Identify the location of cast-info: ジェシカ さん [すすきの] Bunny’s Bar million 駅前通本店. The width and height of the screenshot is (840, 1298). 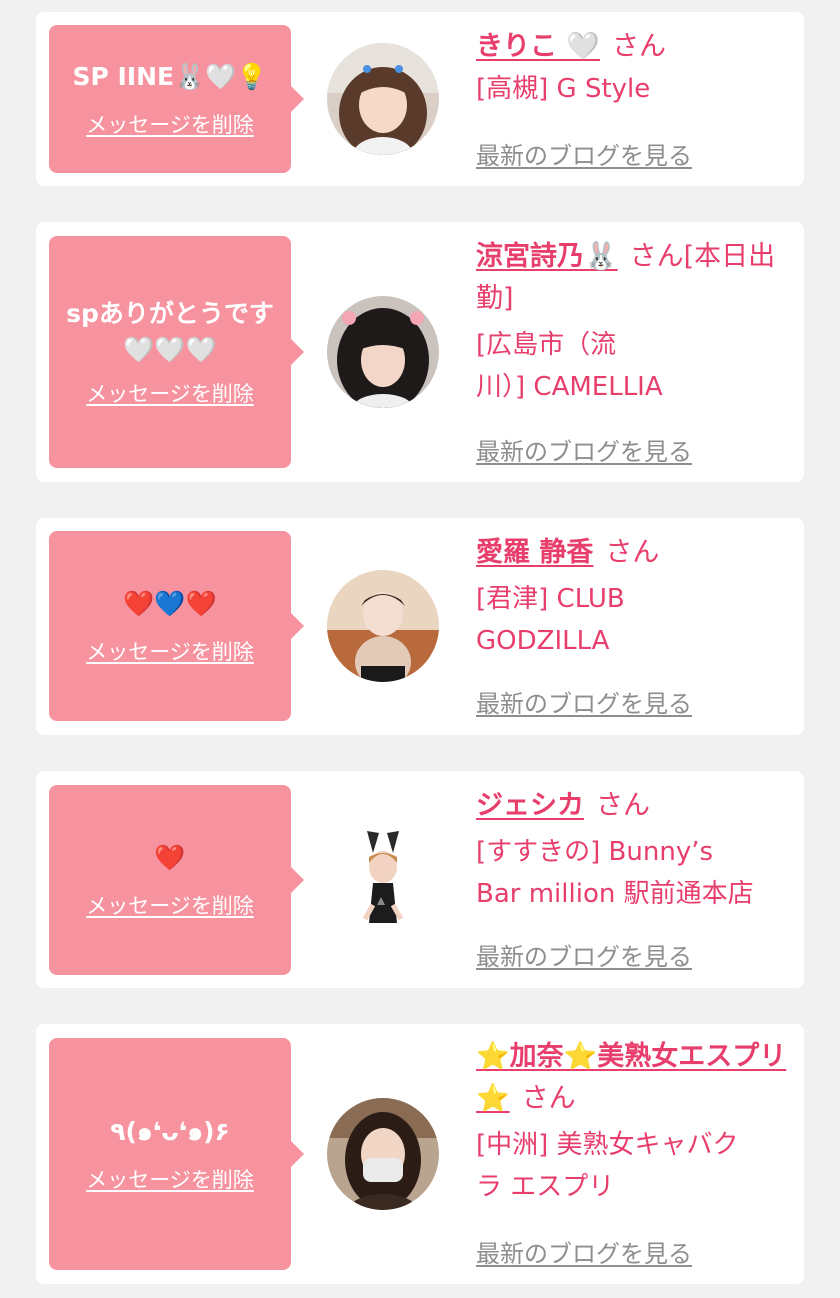
(635, 850).